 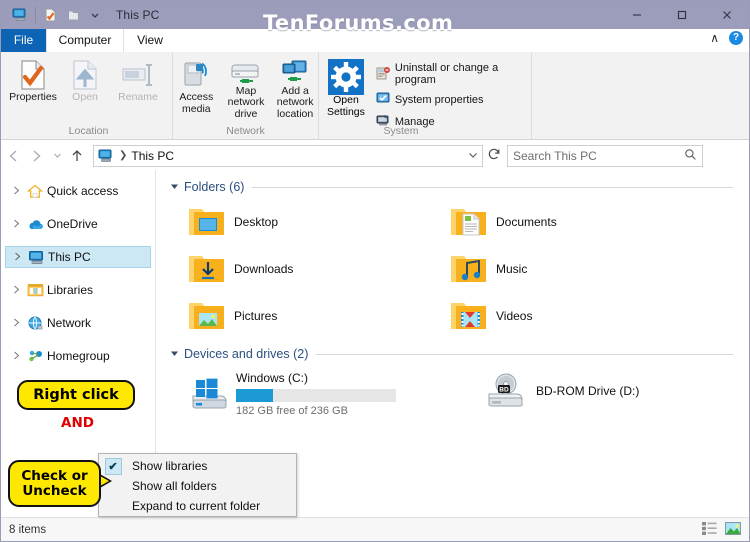 I want to click on tile-downloads: Downloads, so click(x=301, y=268).